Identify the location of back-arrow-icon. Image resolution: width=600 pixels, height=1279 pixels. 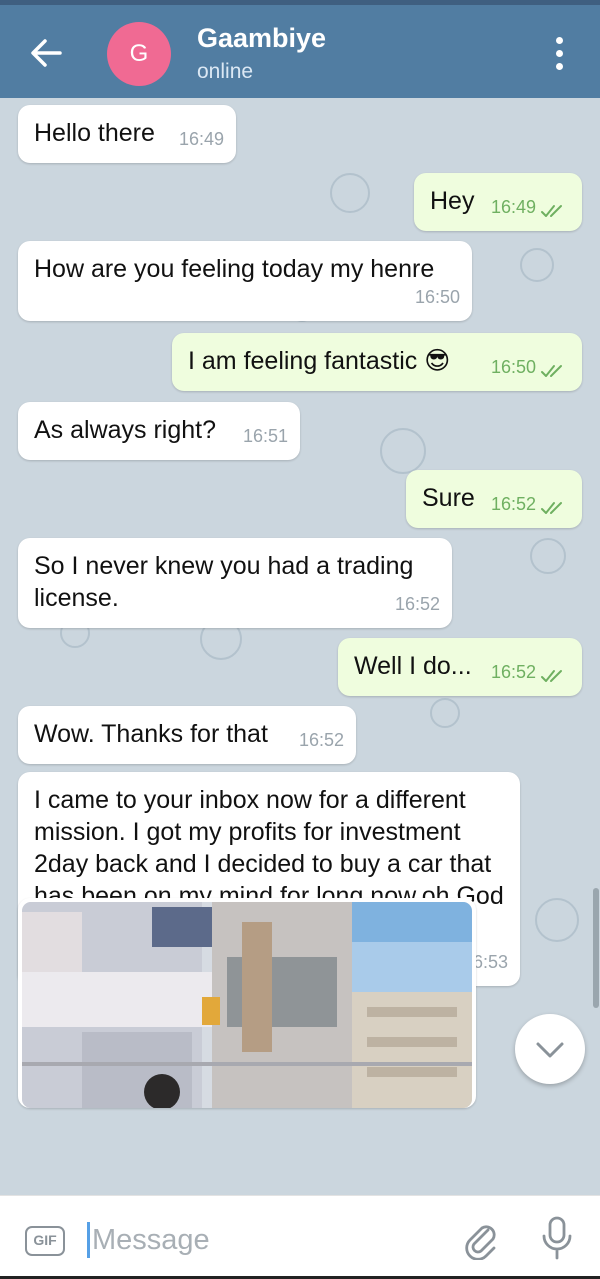
(46, 53).